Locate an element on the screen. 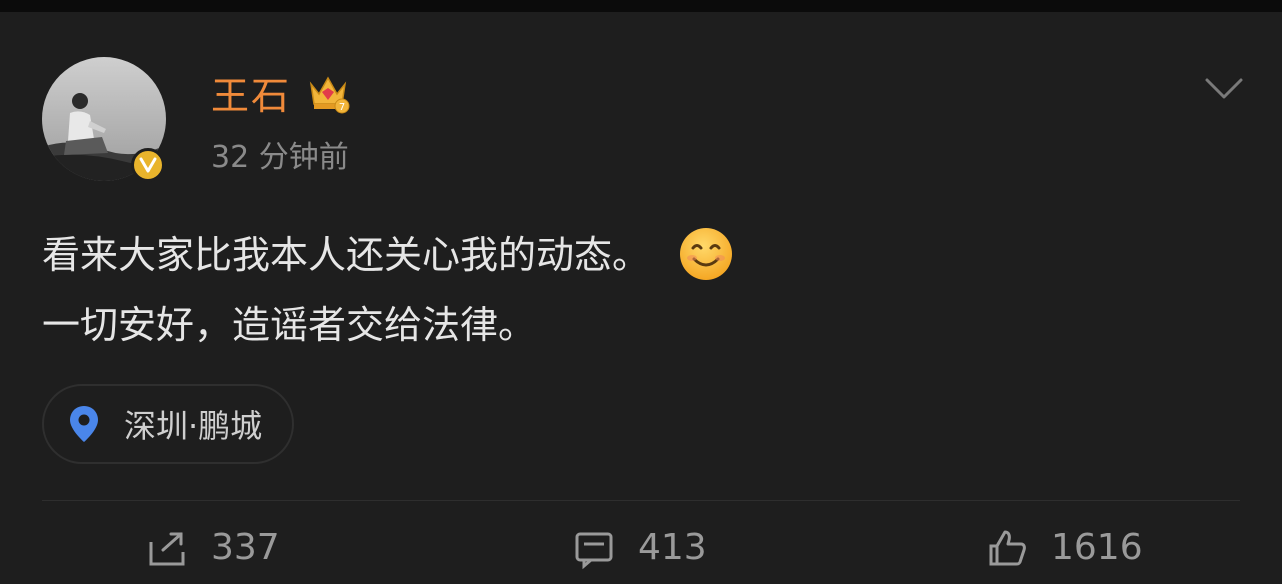  like-button: 1616 is located at coordinates (1064, 548).